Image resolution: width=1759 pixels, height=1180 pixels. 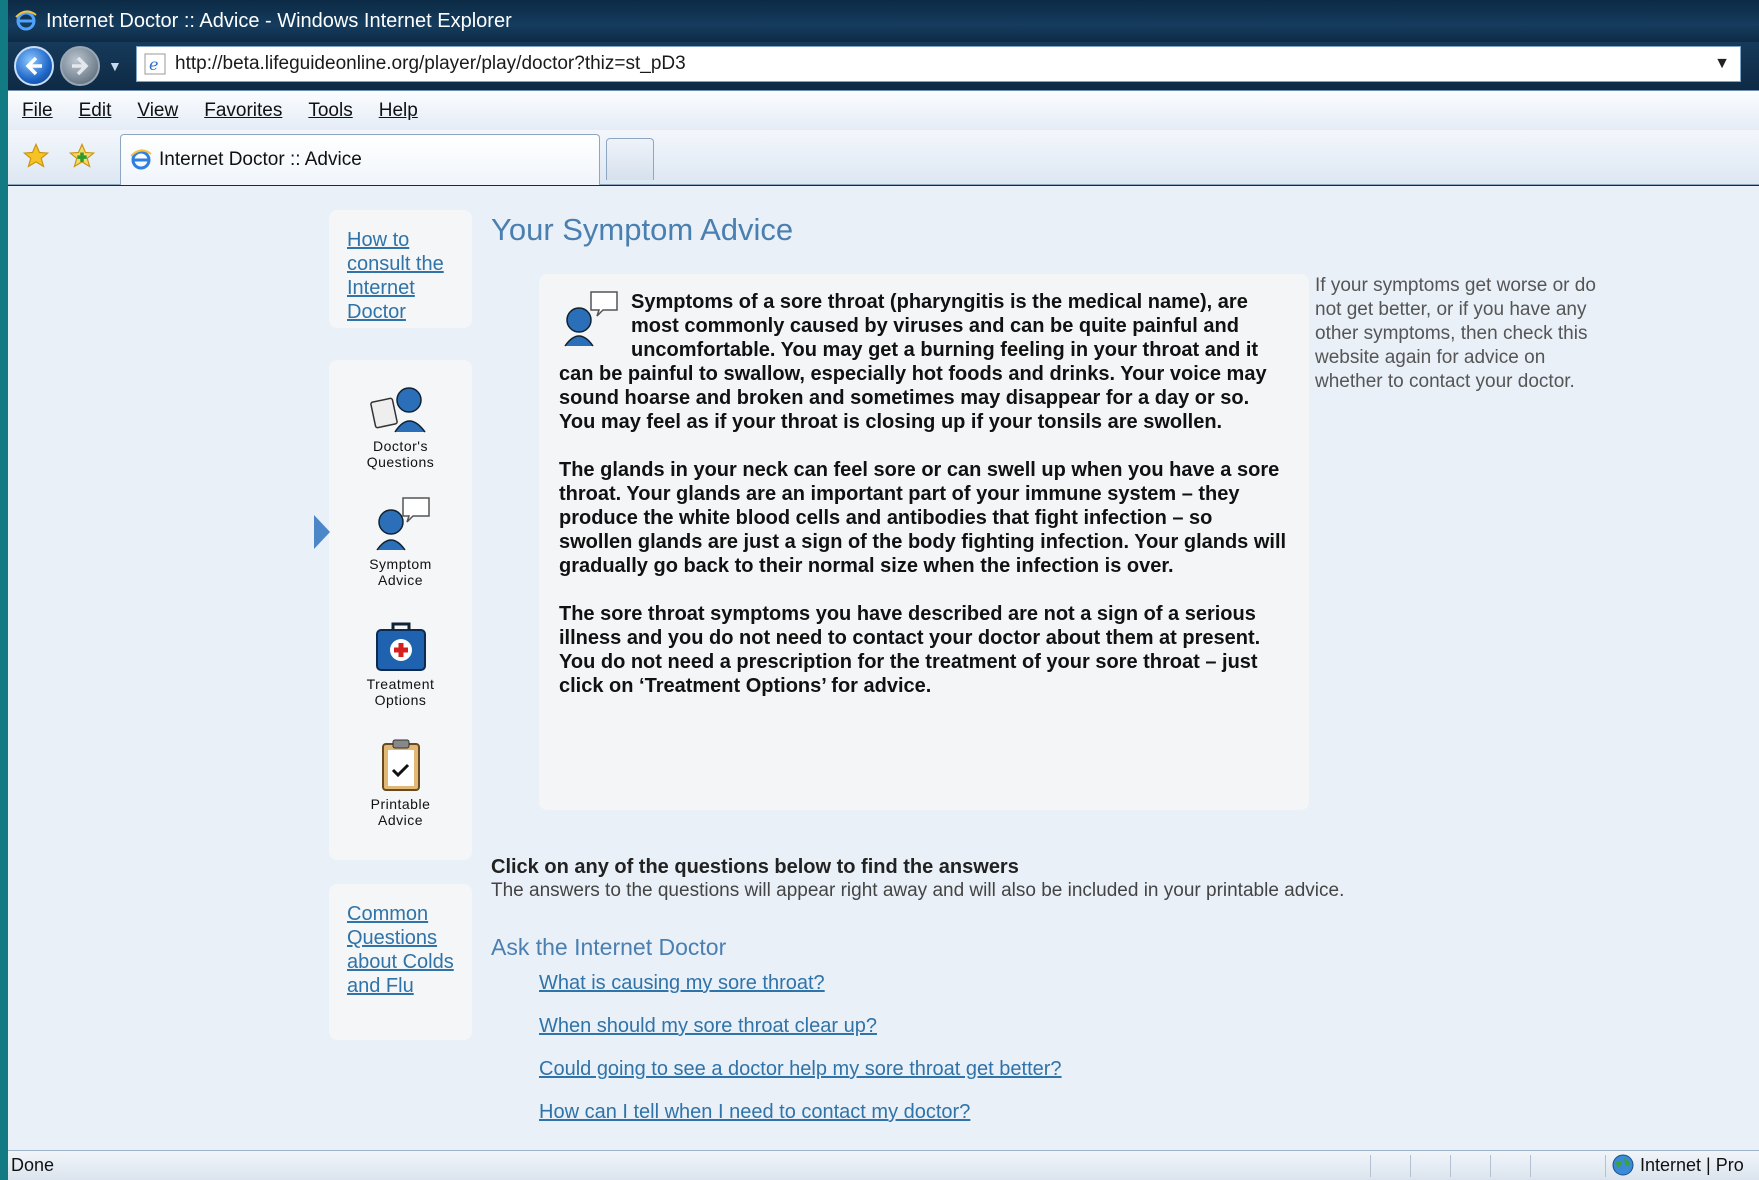 I want to click on status-bar: Done Internet | Pro, so click(x=883, y=1165).